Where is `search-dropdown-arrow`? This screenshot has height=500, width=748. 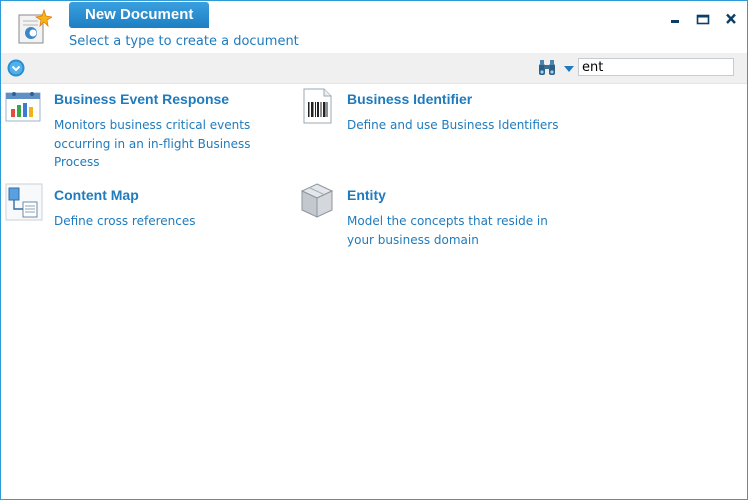 search-dropdown-arrow is located at coordinates (569, 69).